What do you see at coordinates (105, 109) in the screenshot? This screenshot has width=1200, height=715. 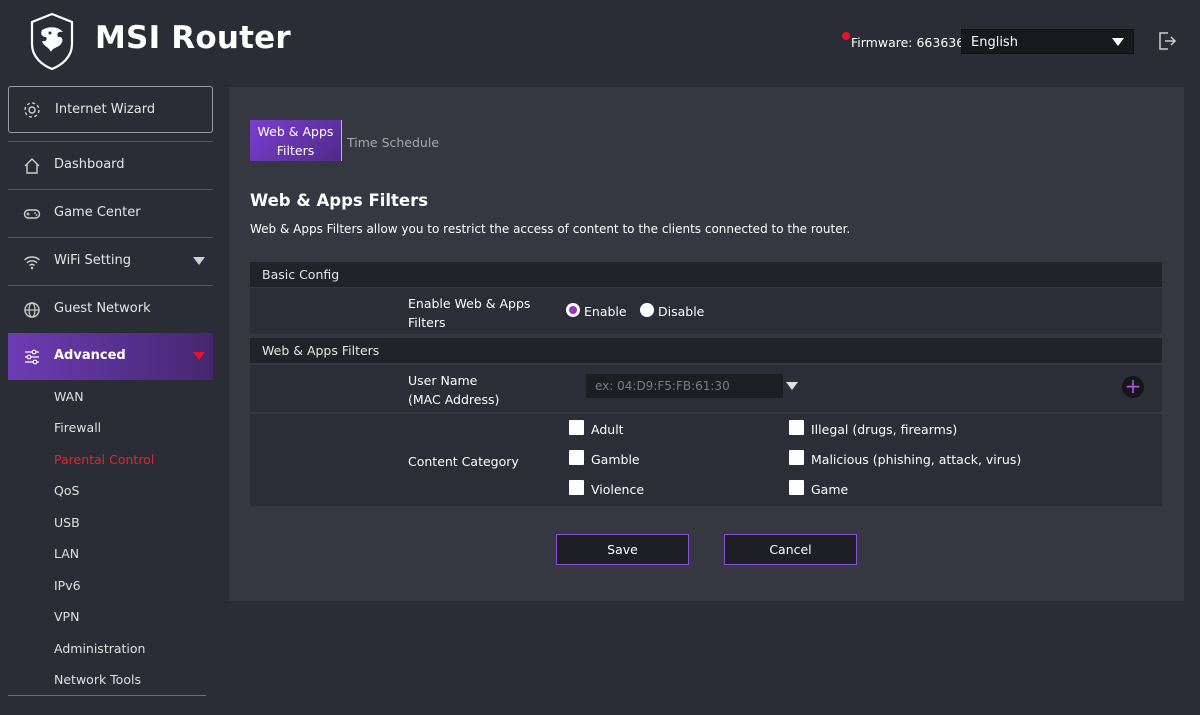 I see `internet-wizard-label: Internet Wizard` at bounding box center [105, 109].